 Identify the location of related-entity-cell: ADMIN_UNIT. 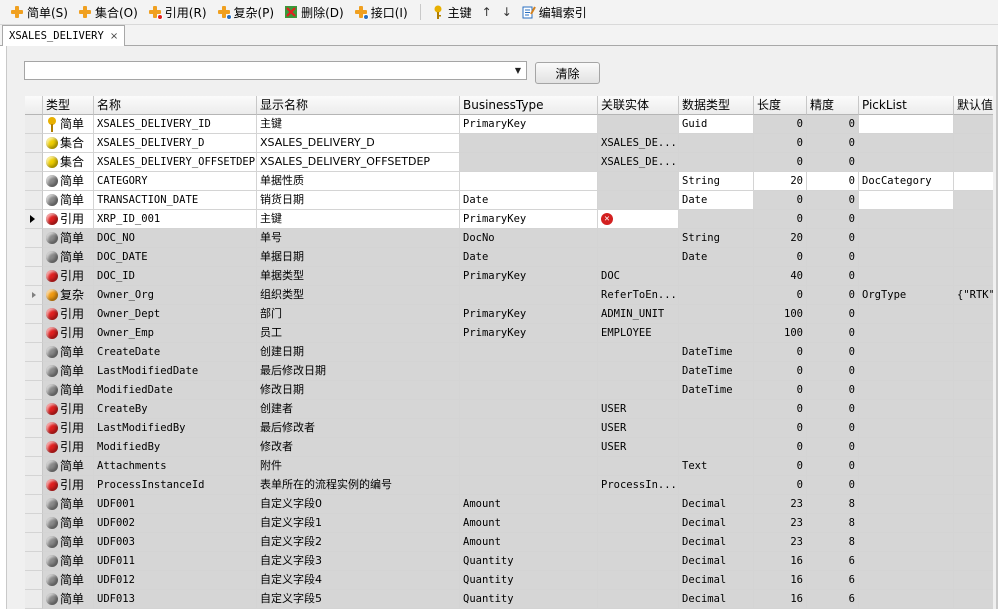
(638, 314).